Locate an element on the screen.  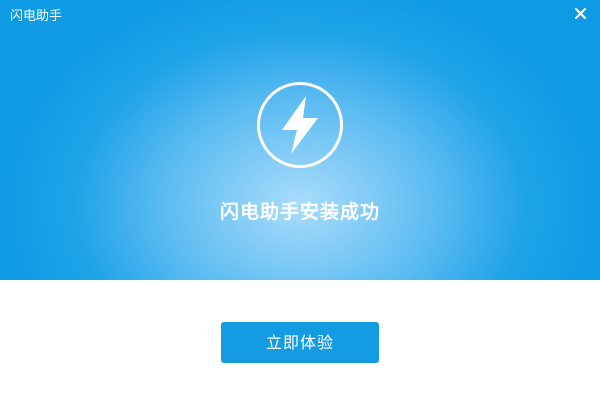
close-icon is located at coordinates (580, 13).